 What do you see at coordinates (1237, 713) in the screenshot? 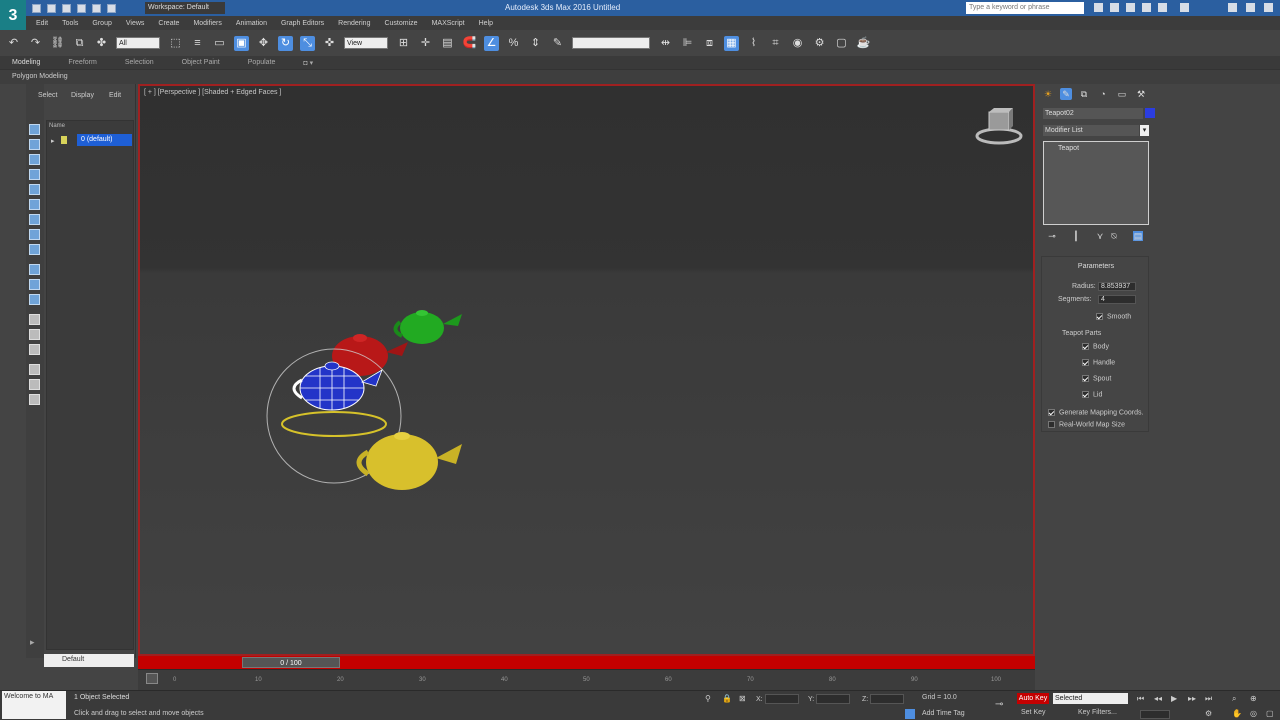
I see `pan-view-icon: ✋` at bounding box center [1237, 713].